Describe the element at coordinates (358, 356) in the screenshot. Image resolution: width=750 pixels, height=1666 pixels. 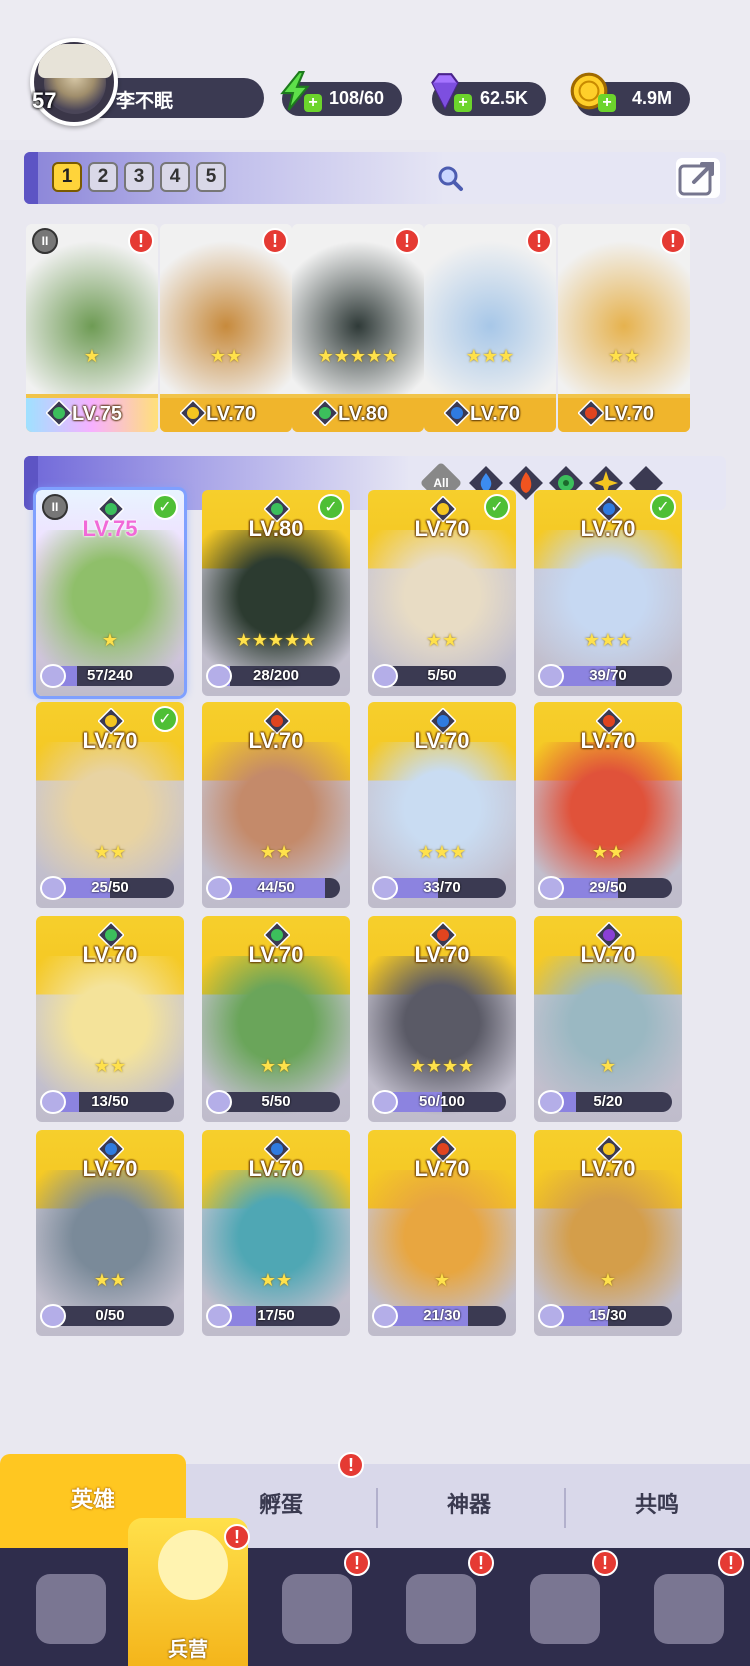
I see `star-rating: ★★★★★` at that location.